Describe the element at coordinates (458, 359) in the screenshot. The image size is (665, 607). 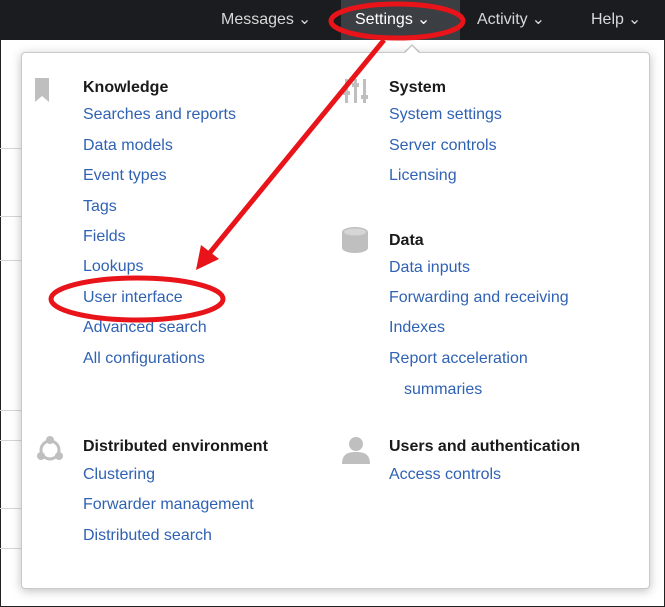
I see `link-report-acceleration: Report acceleration` at that location.